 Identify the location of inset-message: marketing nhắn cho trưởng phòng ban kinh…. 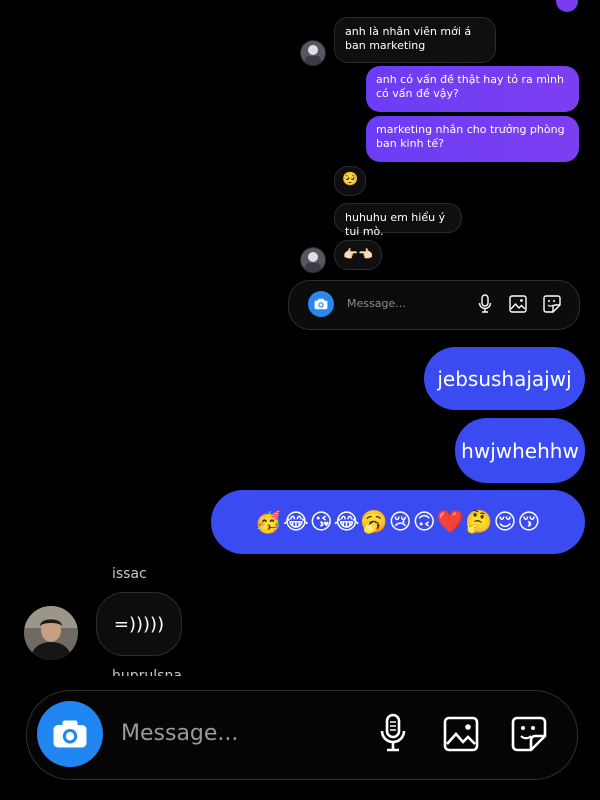
(472, 139).